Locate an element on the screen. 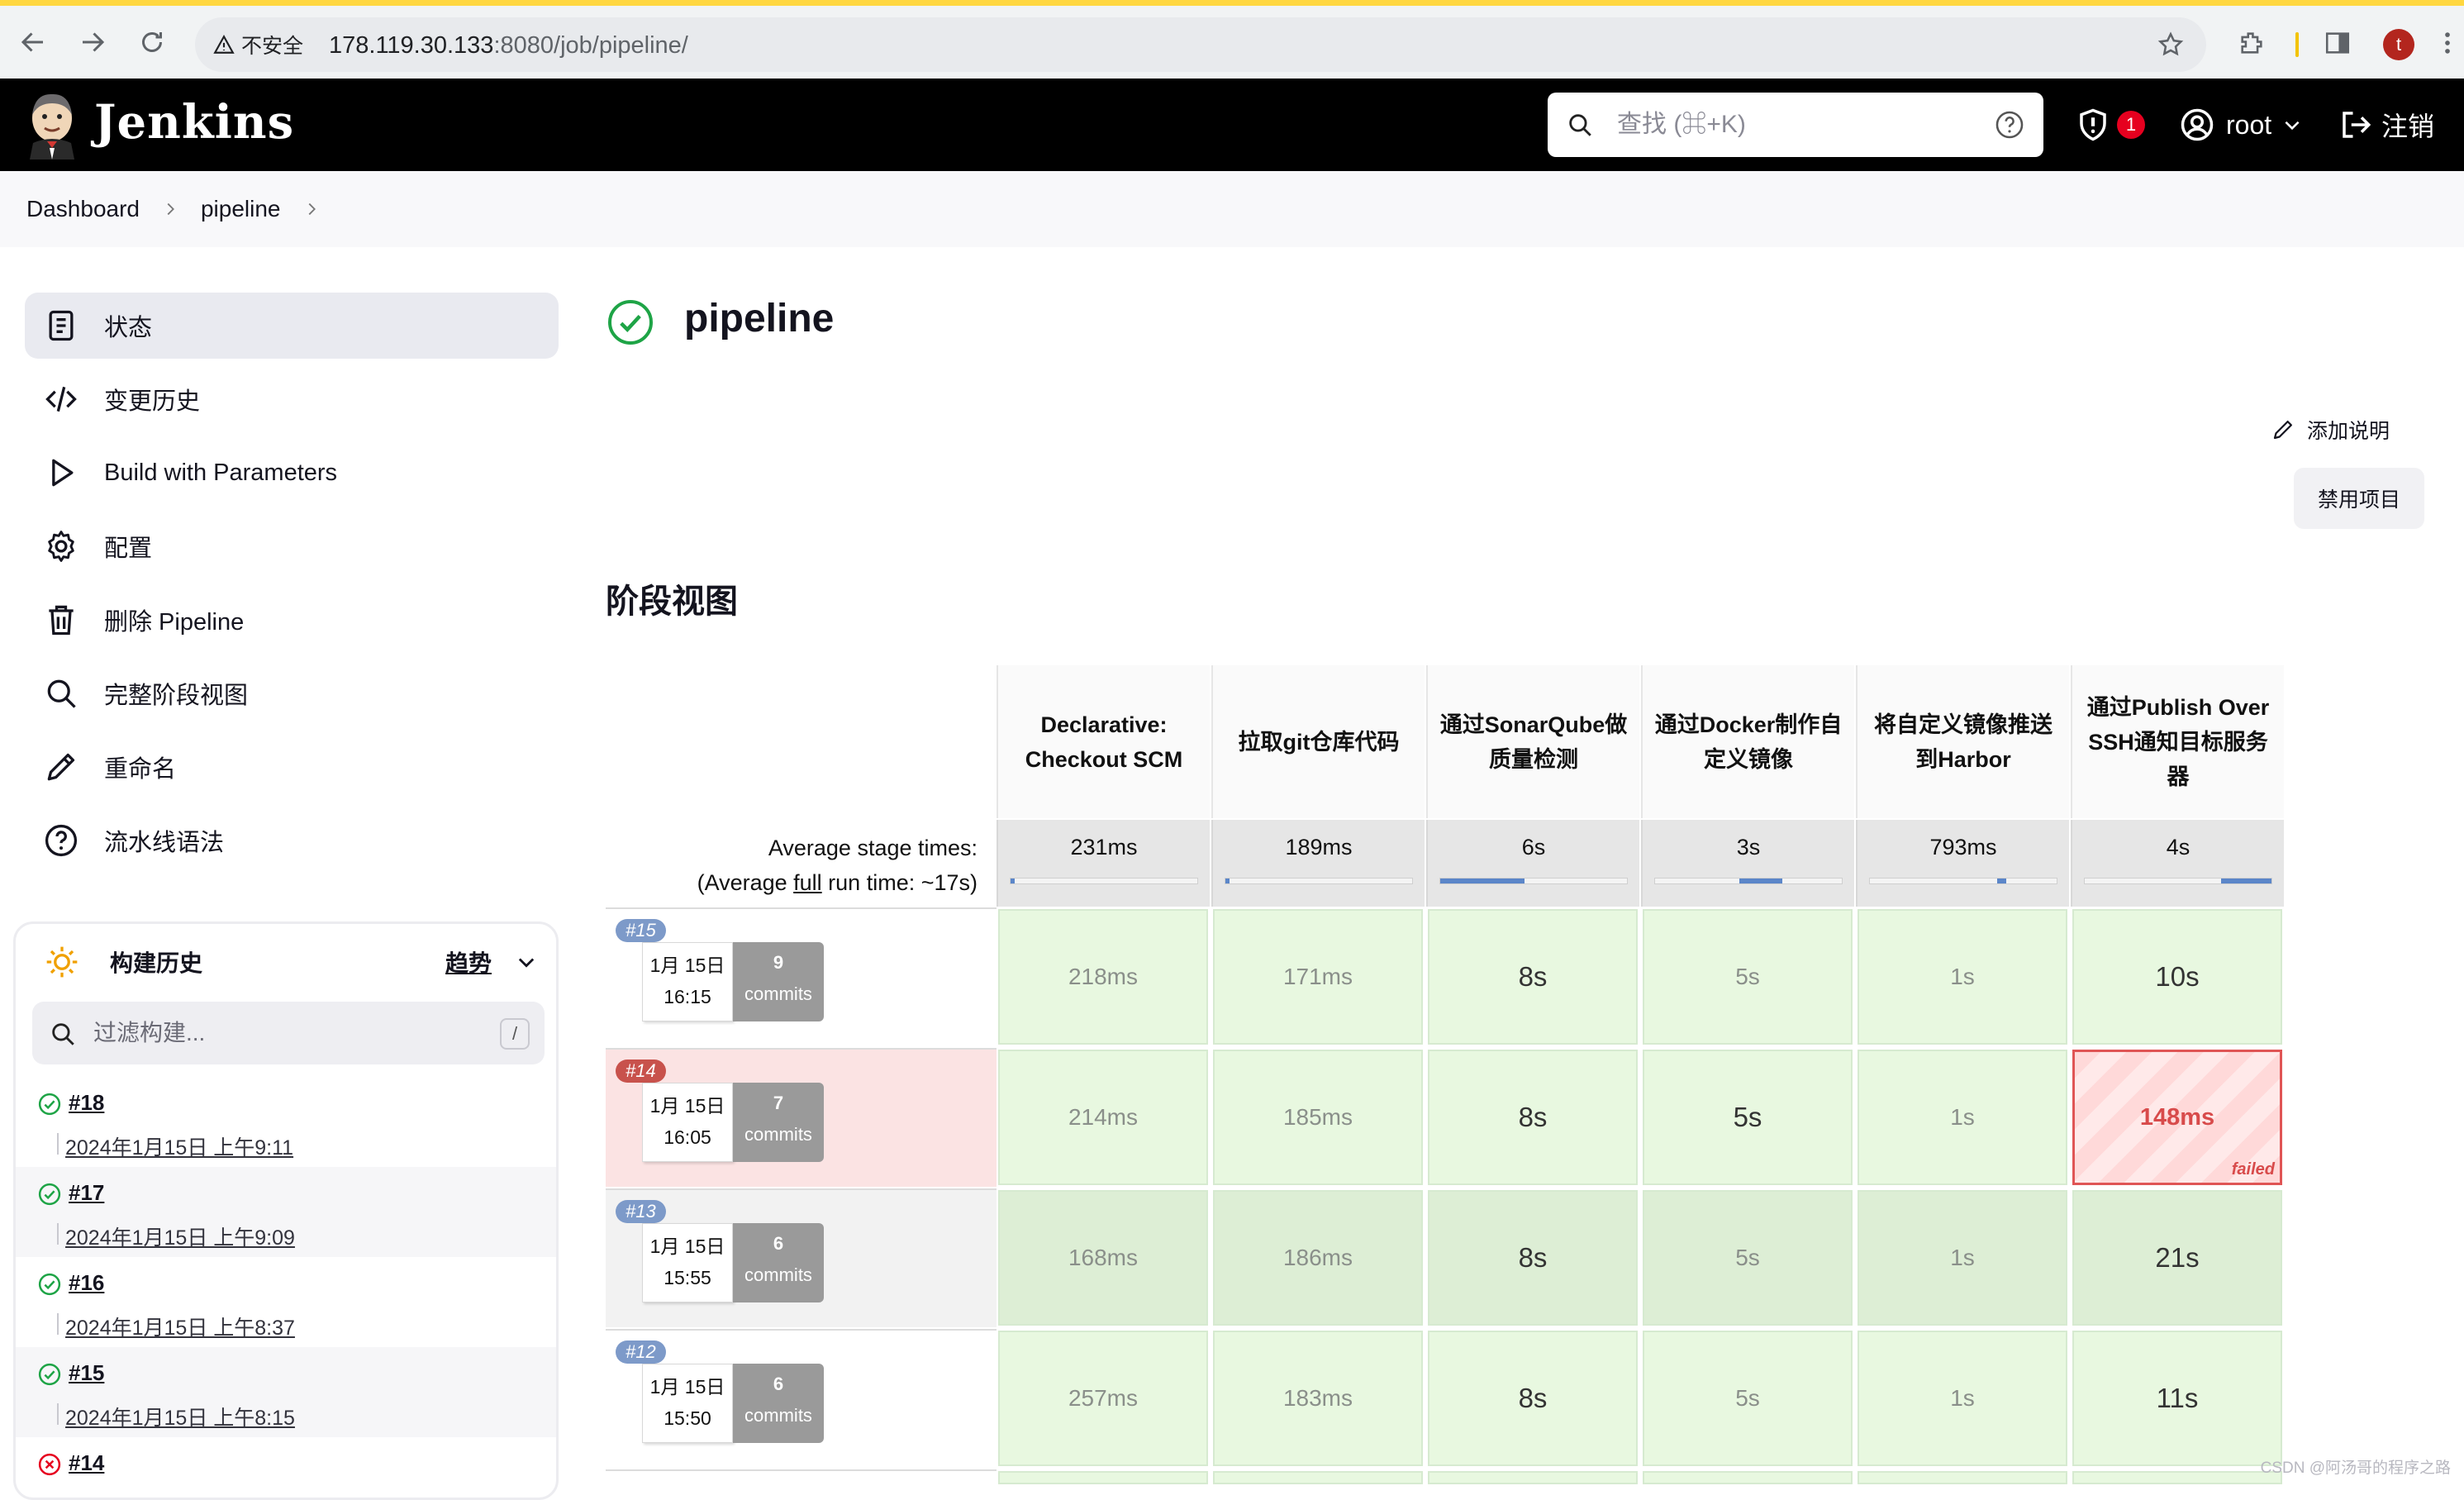  run-row-header: #15 1月 15日16:15 9commits is located at coordinates (802, 977).